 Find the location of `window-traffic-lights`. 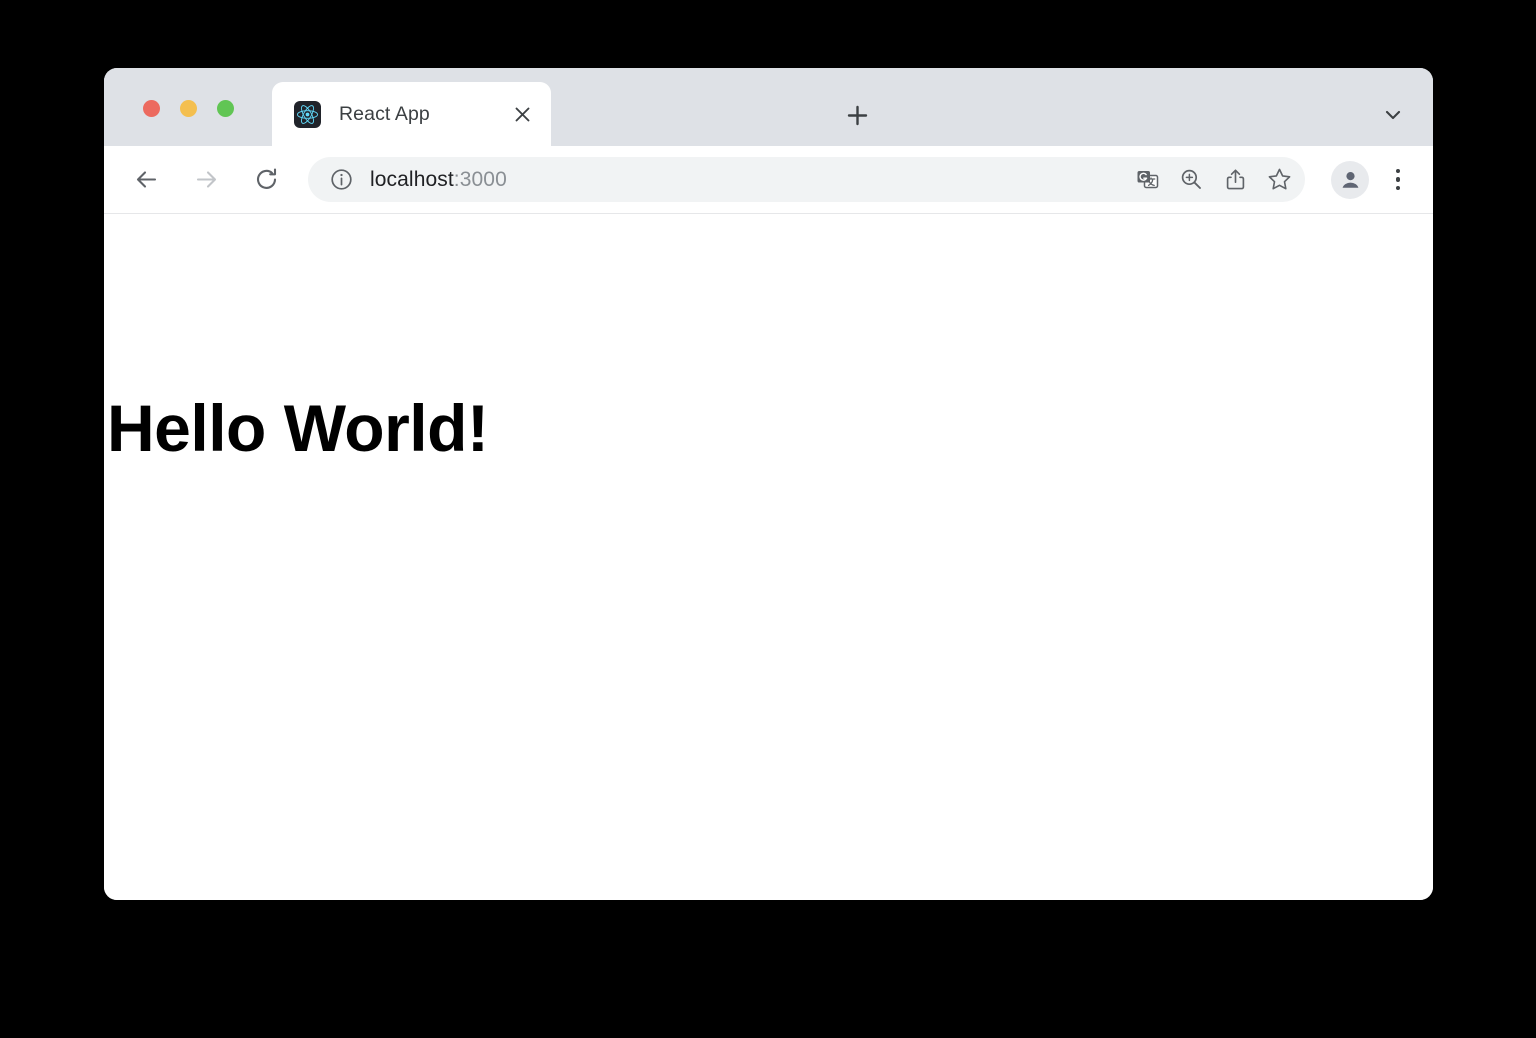

window-traffic-lights is located at coordinates (188, 108).